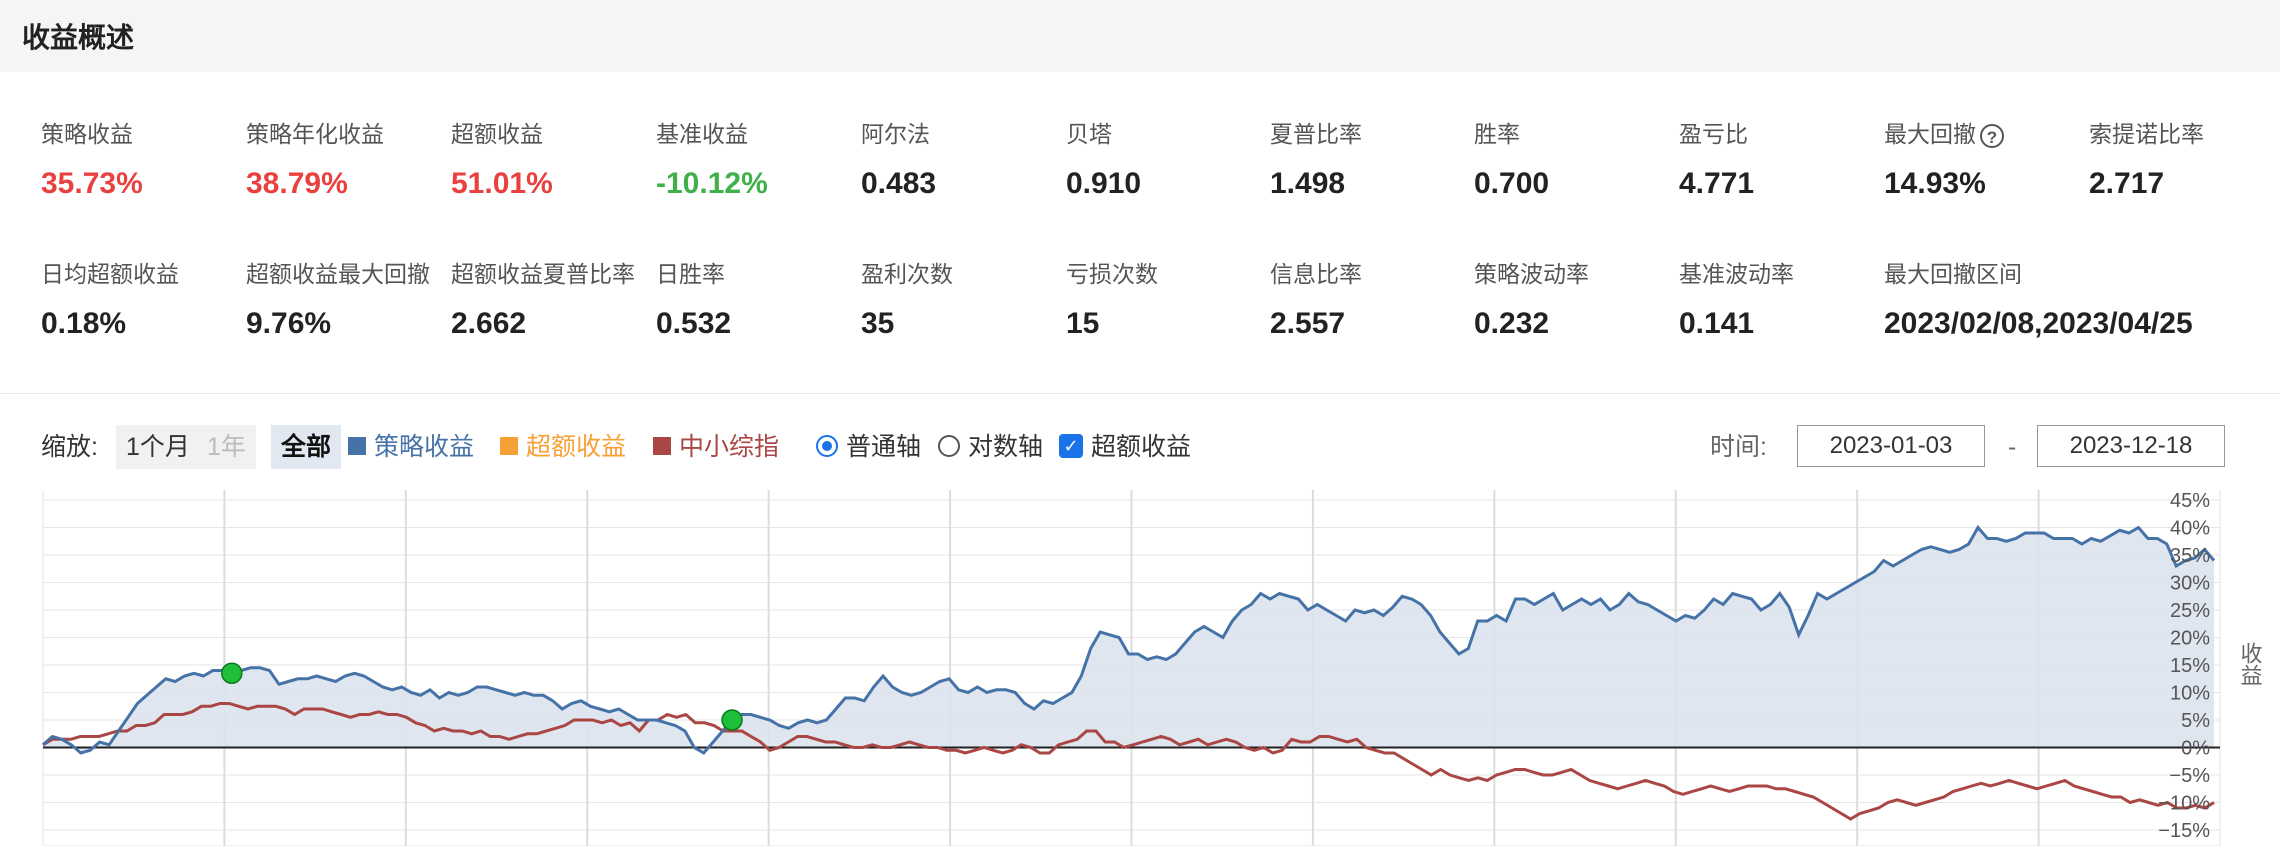 Image resolution: width=2280 pixels, height=846 pixels. What do you see at coordinates (2184, 804) in the screenshot?
I see `y-tick-label: −10%` at bounding box center [2184, 804].